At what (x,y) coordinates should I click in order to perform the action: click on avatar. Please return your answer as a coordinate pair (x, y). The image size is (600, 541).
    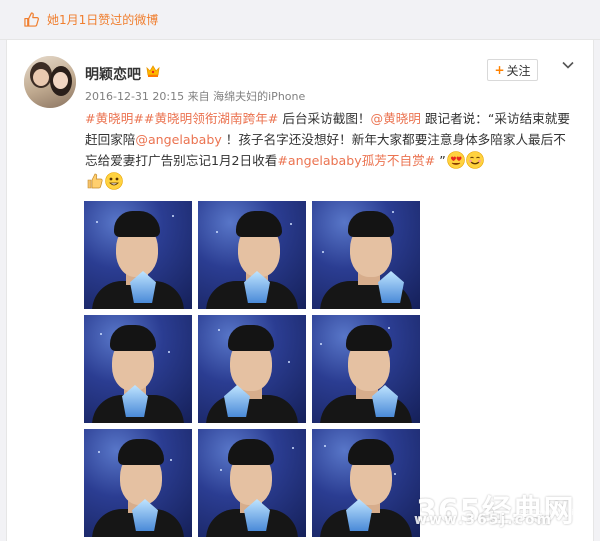
    Looking at the image, I should click on (50, 82).